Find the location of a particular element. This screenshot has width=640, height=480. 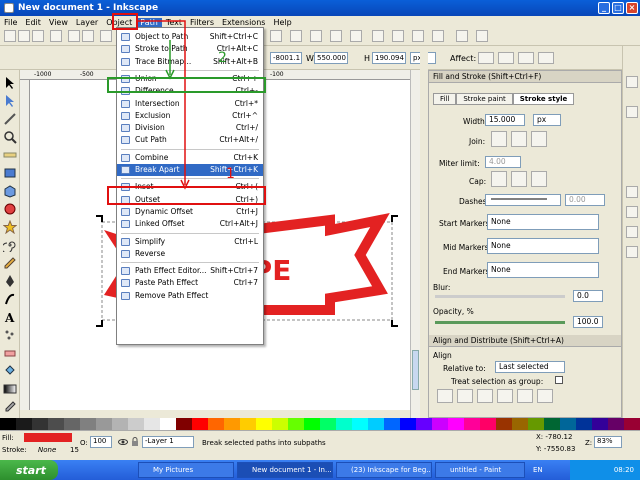

annotation-overlay: 1 2 is located at coordinates (186, 109).